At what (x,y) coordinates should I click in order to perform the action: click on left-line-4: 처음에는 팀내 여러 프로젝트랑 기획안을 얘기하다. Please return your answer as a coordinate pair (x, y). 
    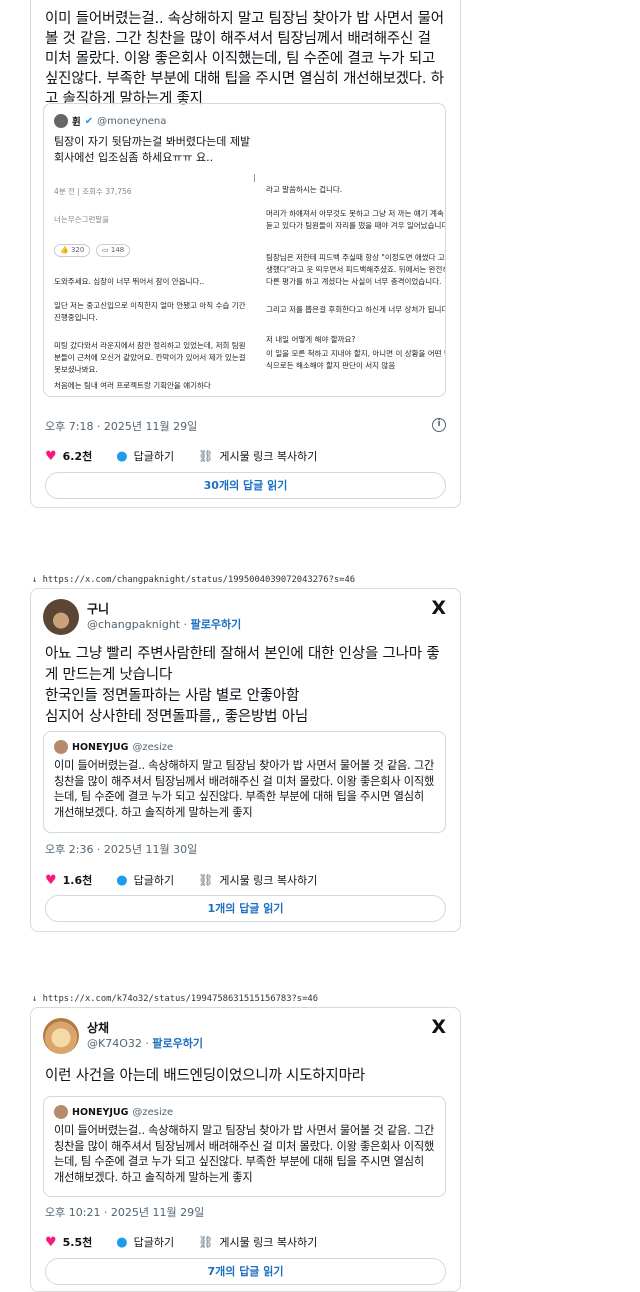
    Looking at the image, I should click on (132, 385).